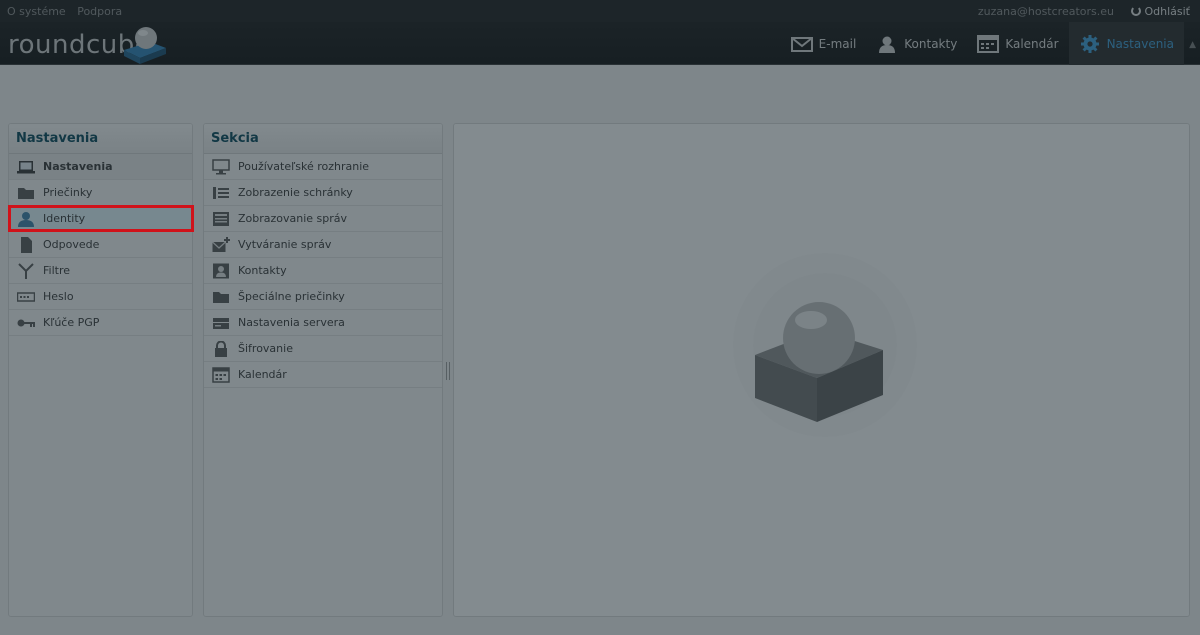 The height and width of the screenshot is (635, 1200). What do you see at coordinates (1192, 45) in the screenshot?
I see `nav-collapse-icon: ▲` at bounding box center [1192, 45].